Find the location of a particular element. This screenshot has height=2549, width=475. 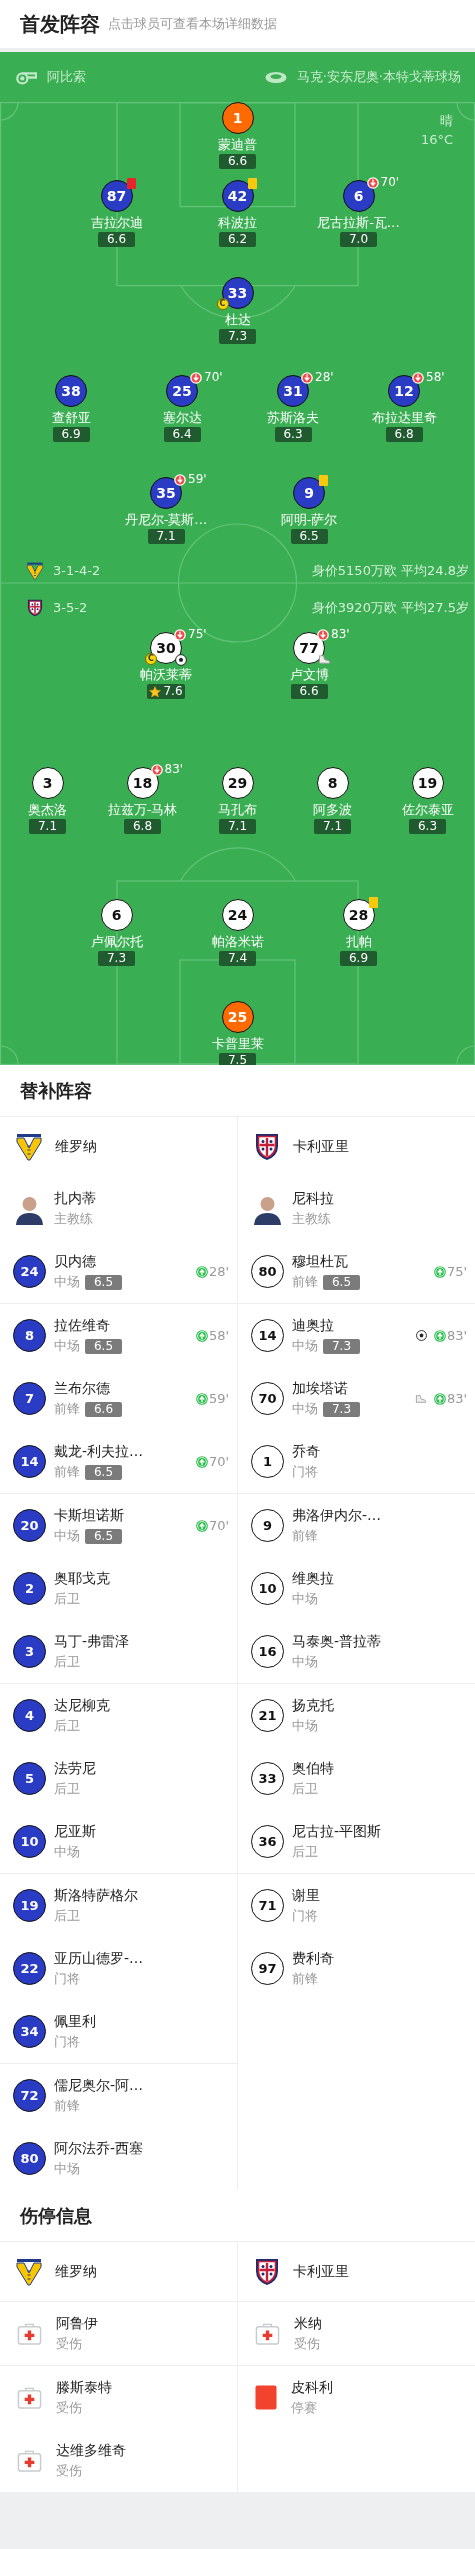

player-row: 14 戴龙-利夫拉… 前锋 6.5 70' is located at coordinates (118, 1461).